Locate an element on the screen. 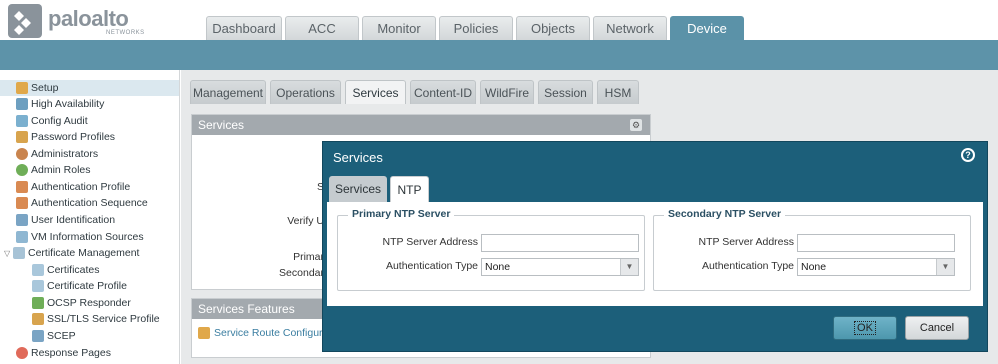 The image size is (998, 364). sidebar-item-label: User Identification is located at coordinates (73, 220).